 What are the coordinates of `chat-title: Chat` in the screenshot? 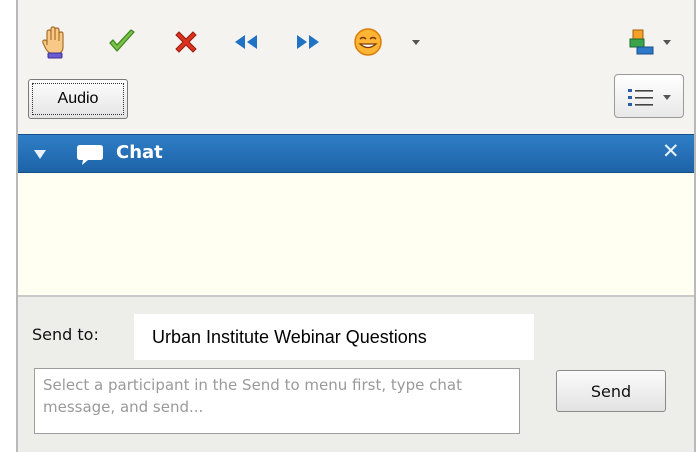 It's located at (139, 152).